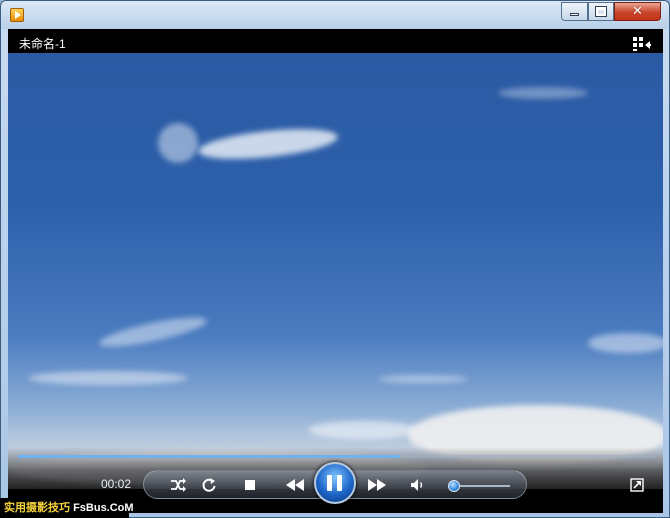  I want to click on mute-button, so click(418, 485).